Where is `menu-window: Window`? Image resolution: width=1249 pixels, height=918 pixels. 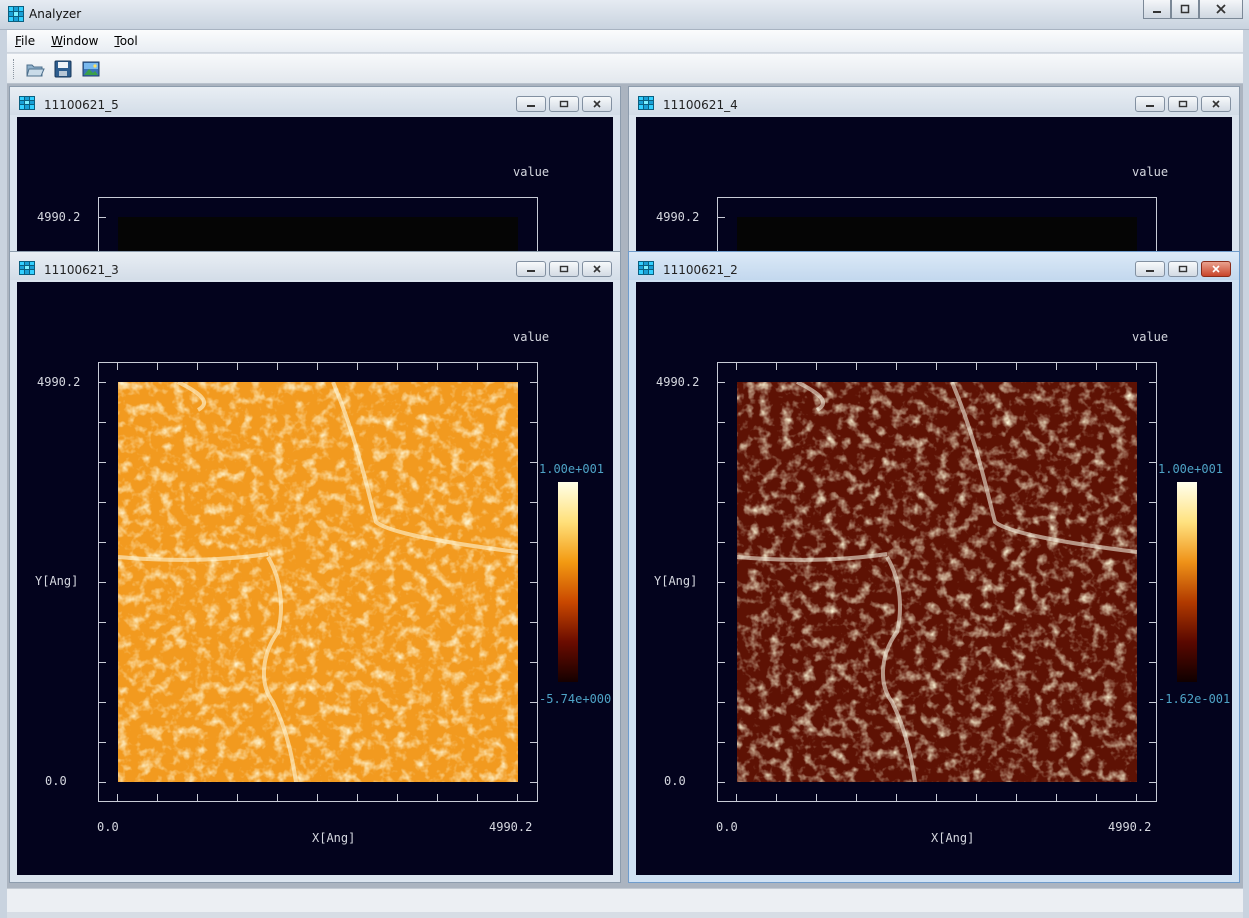 menu-window: Window is located at coordinates (74, 41).